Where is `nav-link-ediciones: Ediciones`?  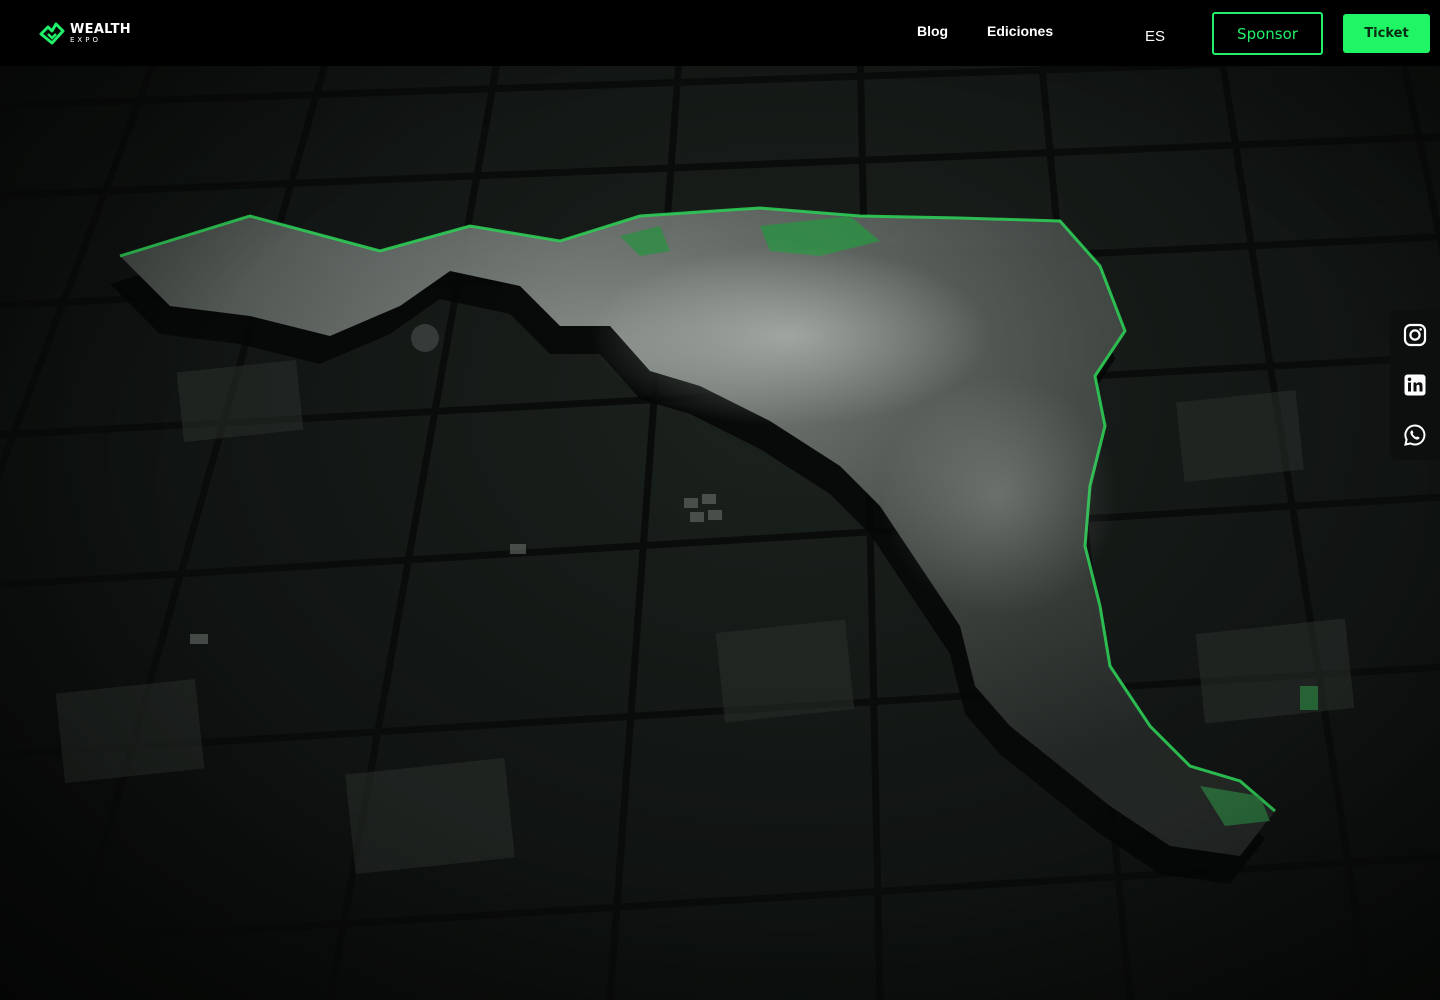
nav-link-ediciones: Ediciones is located at coordinates (1020, 31).